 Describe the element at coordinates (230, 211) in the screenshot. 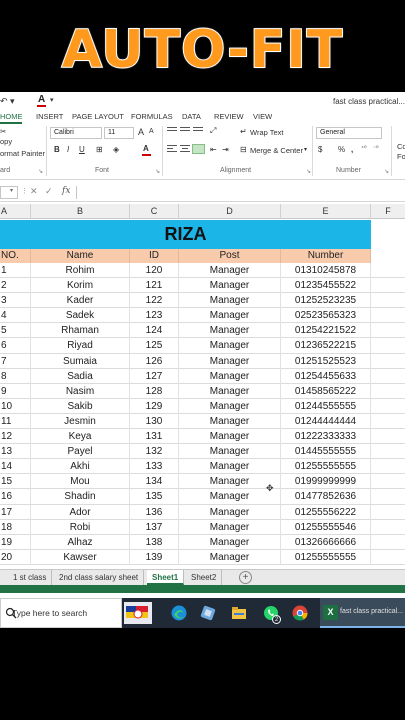

I see `column-header-d: D` at that location.